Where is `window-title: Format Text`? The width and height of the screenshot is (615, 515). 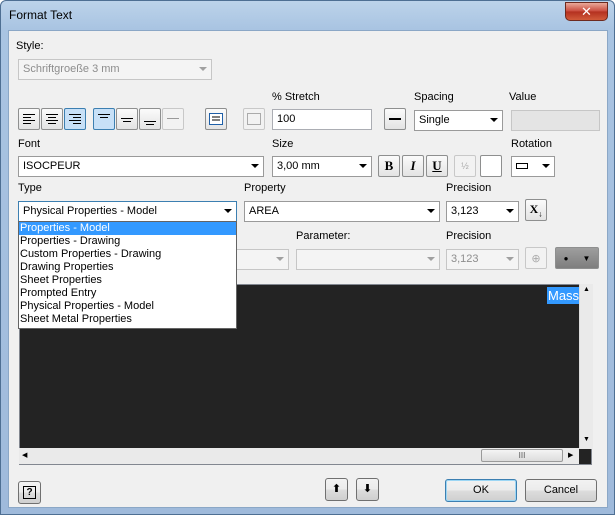 window-title: Format Text is located at coordinates (41, 15).